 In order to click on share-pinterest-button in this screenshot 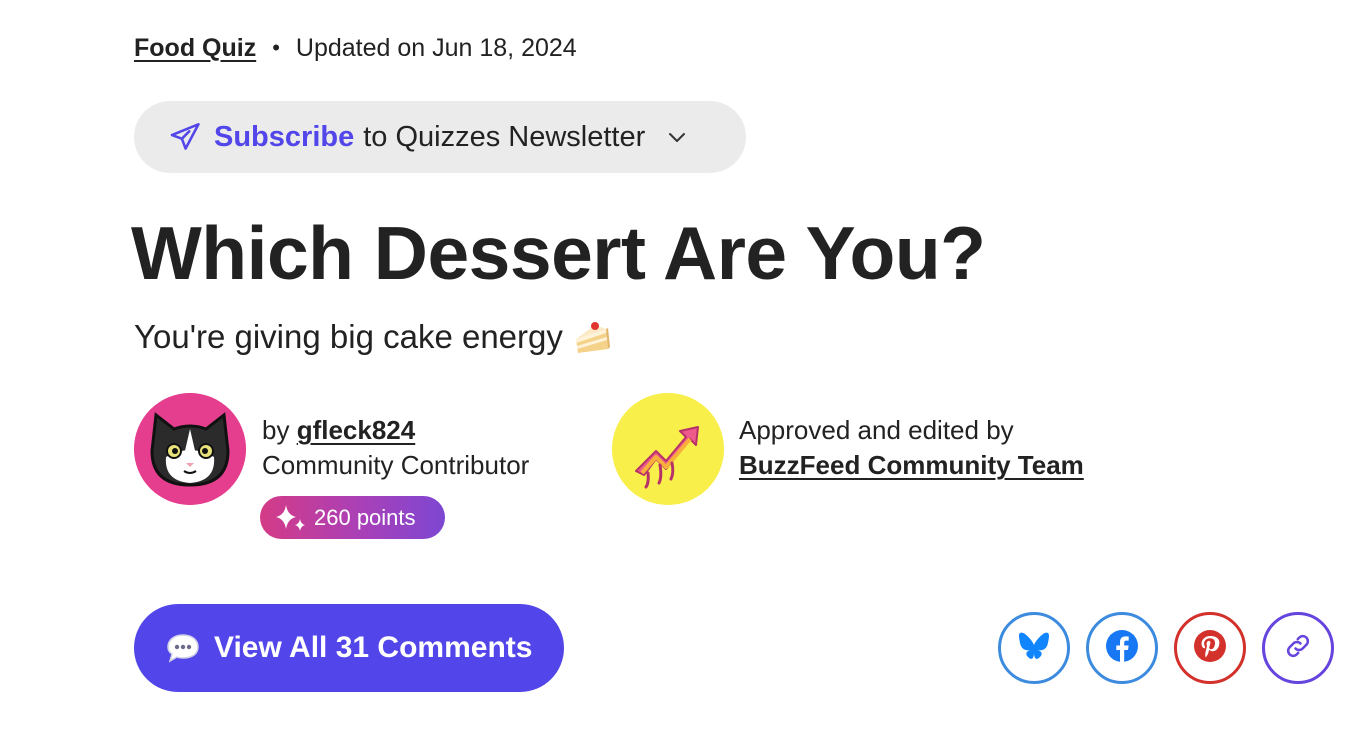, I will do `click(1210, 648)`.